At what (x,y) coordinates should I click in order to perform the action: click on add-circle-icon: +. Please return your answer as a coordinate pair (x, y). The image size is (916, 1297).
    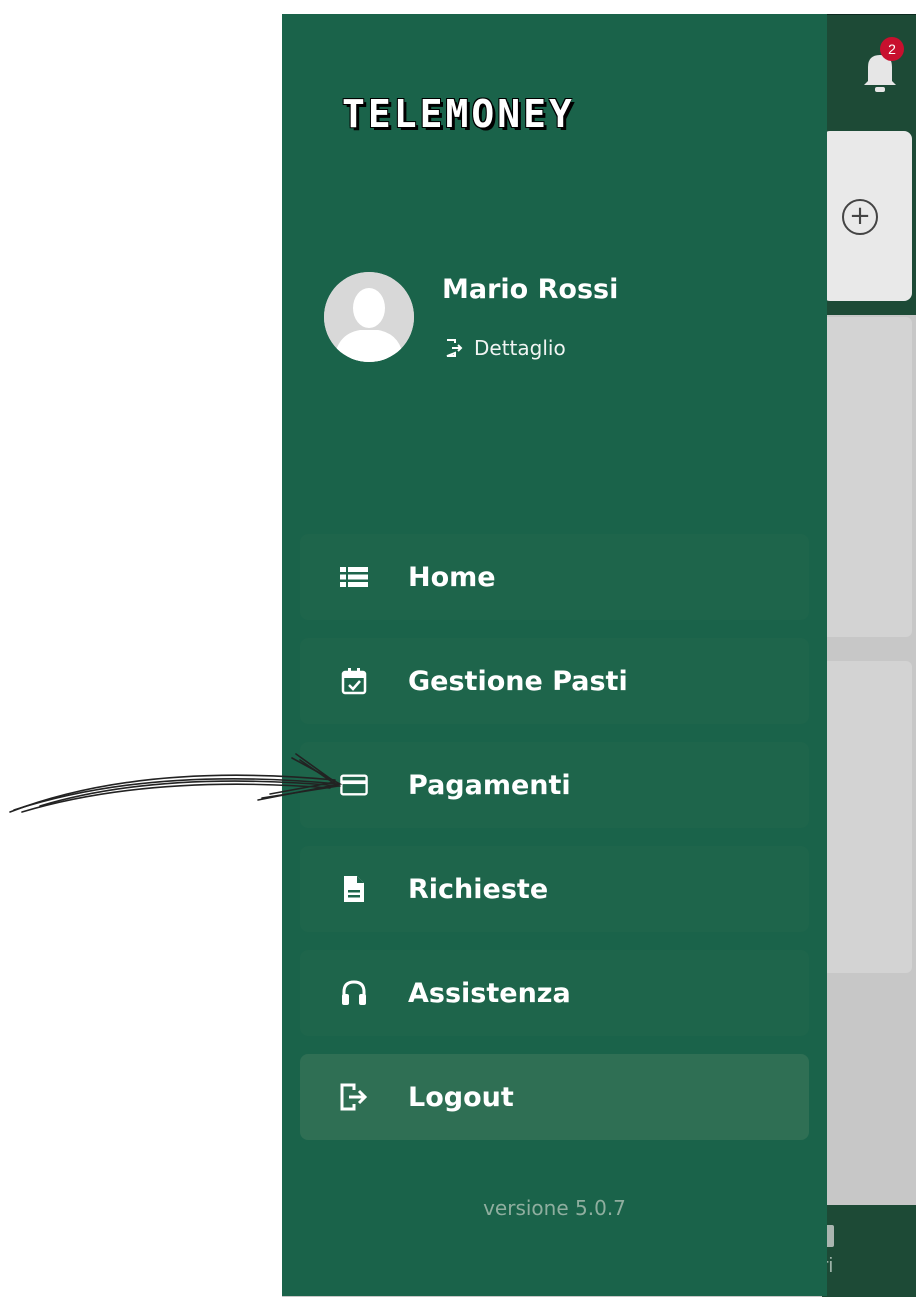
    Looking at the image, I should click on (860, 217).